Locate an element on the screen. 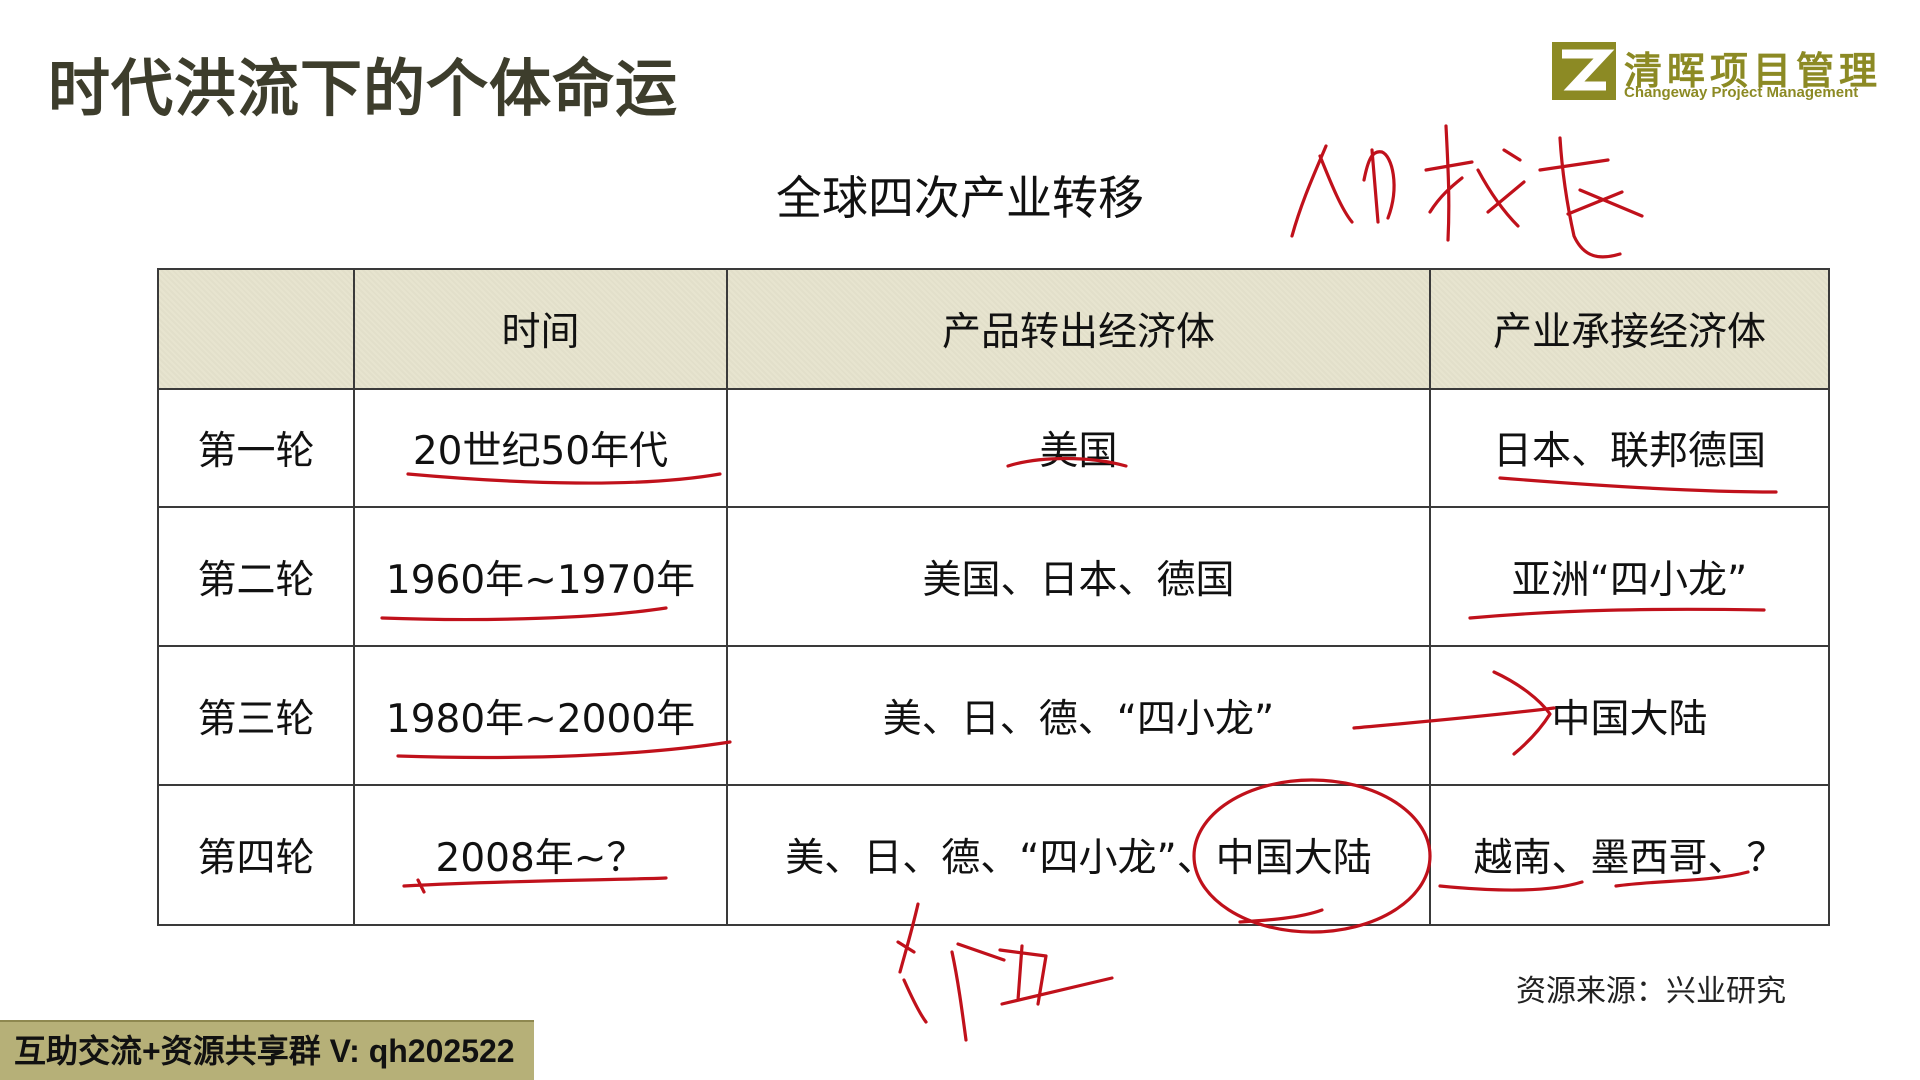  header-cell is located at coordinates (256, 329).